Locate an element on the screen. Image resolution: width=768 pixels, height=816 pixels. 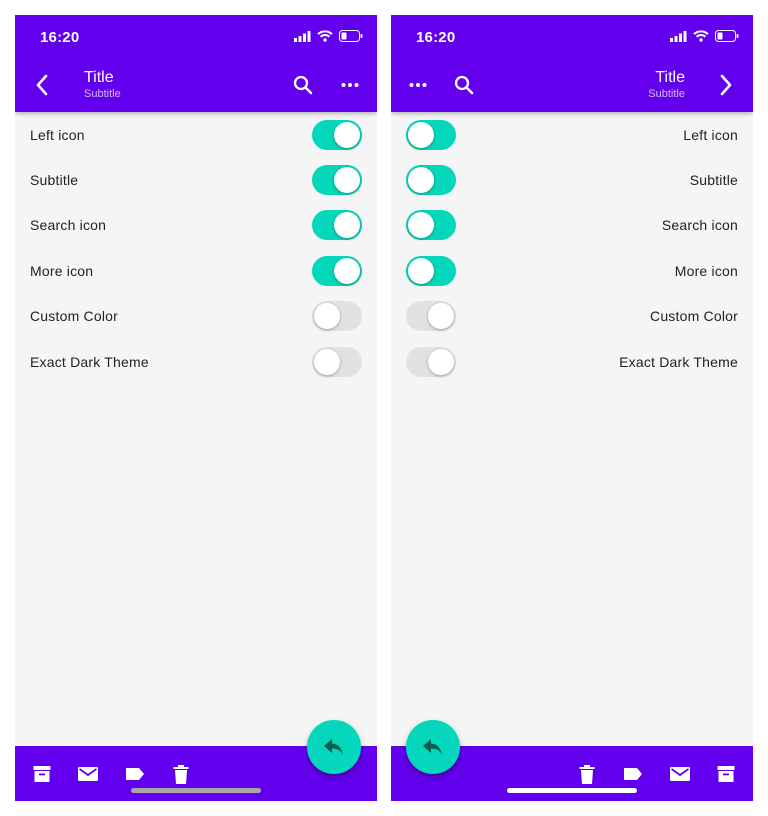
settings-row-custom-color: Custom Color is located at coordinates (572, 316).